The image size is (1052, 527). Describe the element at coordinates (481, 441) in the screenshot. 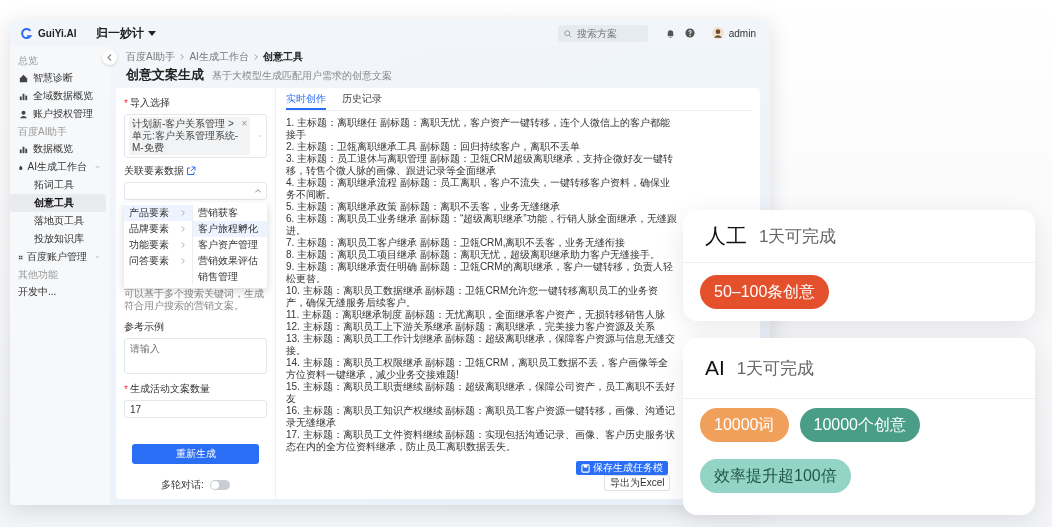

I see `result-line: 17. 主标题：离职员工文件资料继续 副标题：实现包括沟通记录、画像、客户历史服务状态在内的全方位资料继承，防止员工离职数据丢失。` at that location.